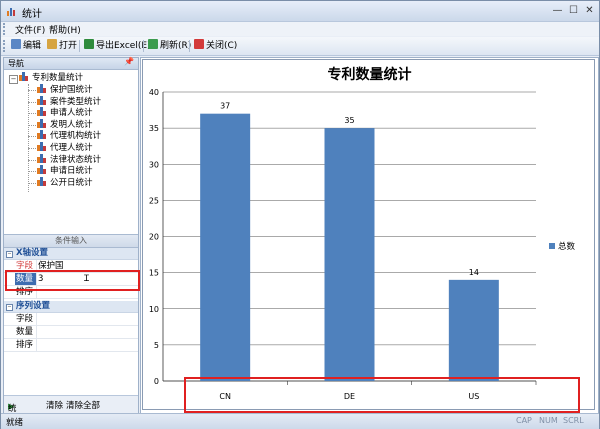 The image size is (600, 429). Describe the element at coordinates (75, 160) in the screenshot. I see `nav-item-label: 法律状态统计` at that location.